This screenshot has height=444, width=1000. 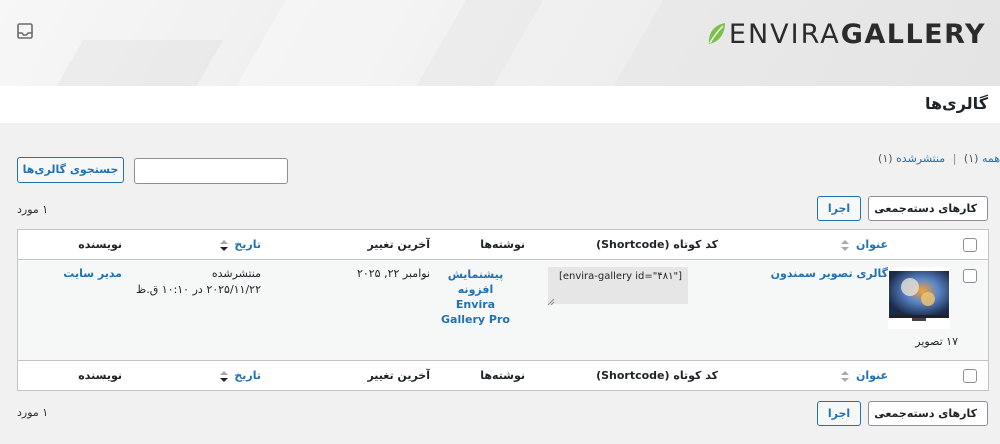 What do you see at coordinates (657, 375) in the screenshot?
I see `column-shortcode-footer: کد کوتاه (Shortcode)` at bounding box center [657, 375].